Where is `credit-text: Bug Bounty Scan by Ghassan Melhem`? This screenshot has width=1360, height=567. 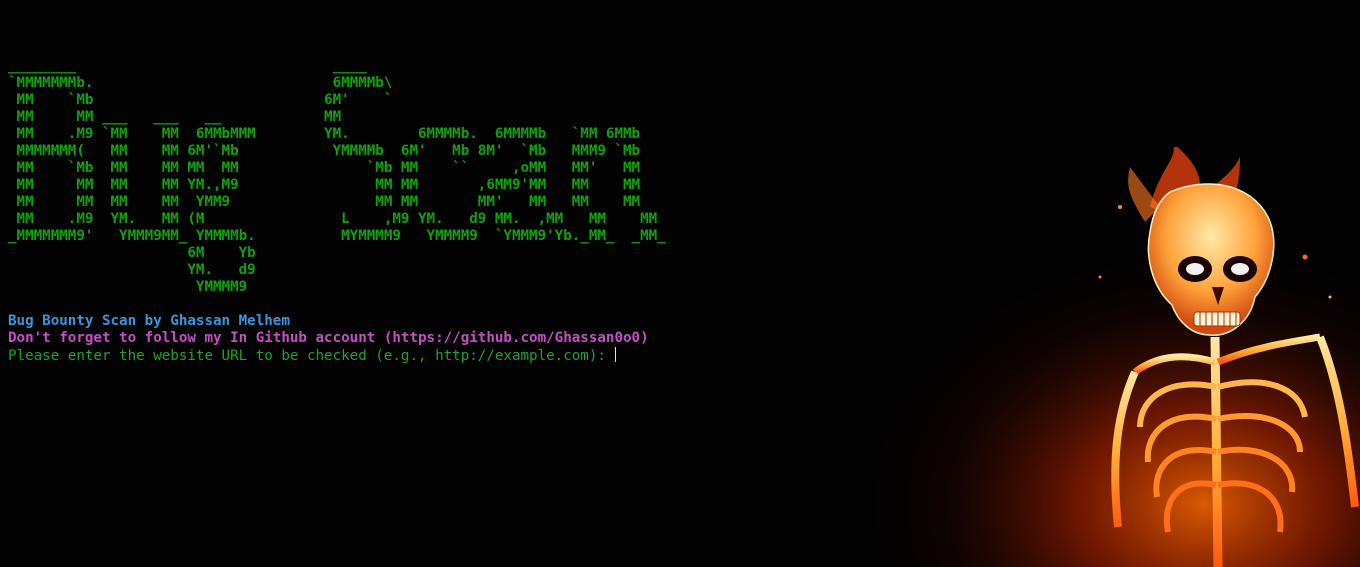 credit-text: Bug Bounty Scan by Ghassan Melhem is located at coordinates (149, 321).